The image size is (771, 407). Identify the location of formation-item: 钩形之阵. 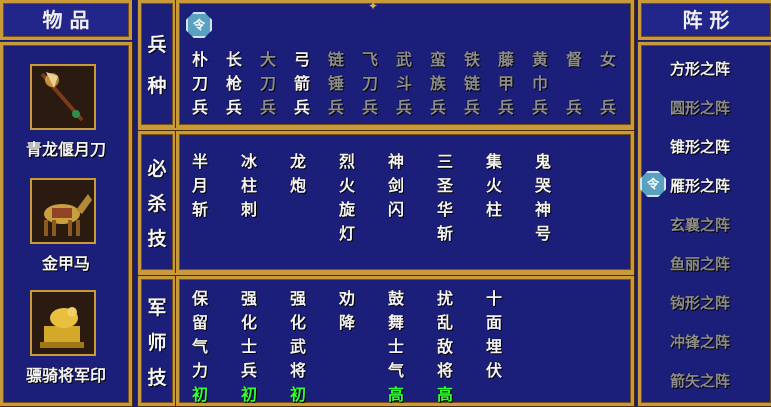
(700, 302).